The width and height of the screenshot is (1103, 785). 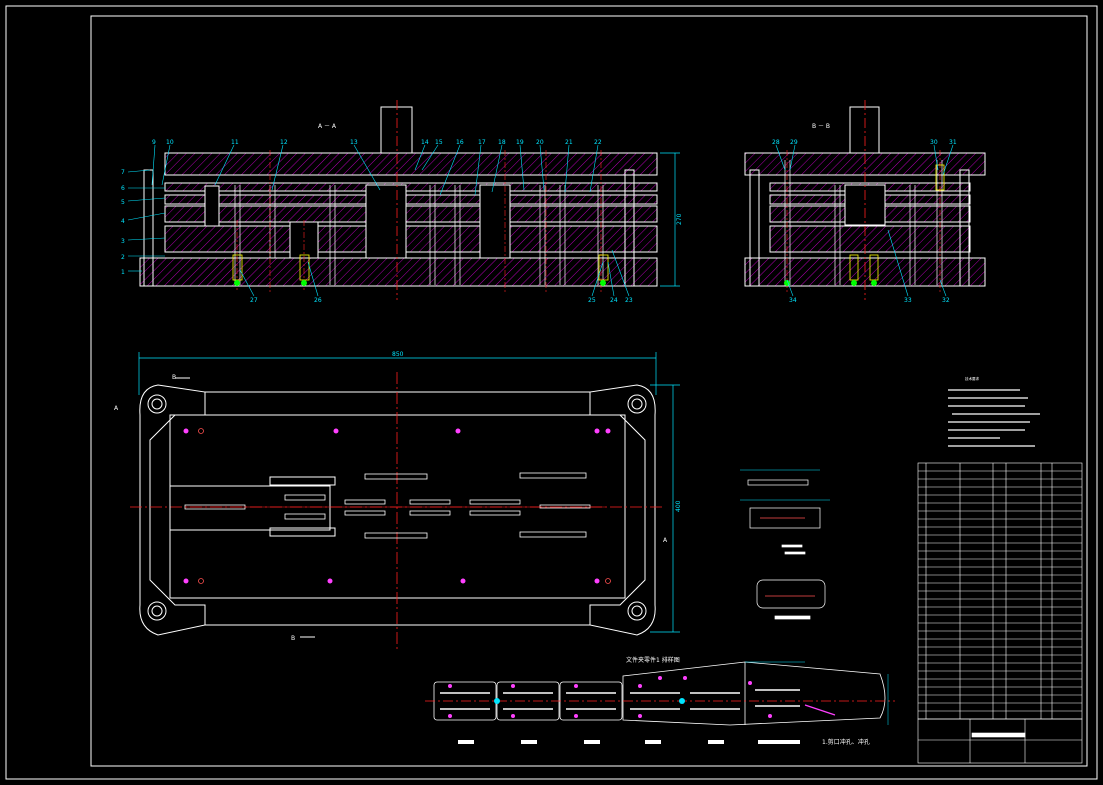 I want to click on aa-top-leader-numbers: 9 10 11 12 13 14 15 16 17 18 19 20 21 22, so click(x=377, y=142).